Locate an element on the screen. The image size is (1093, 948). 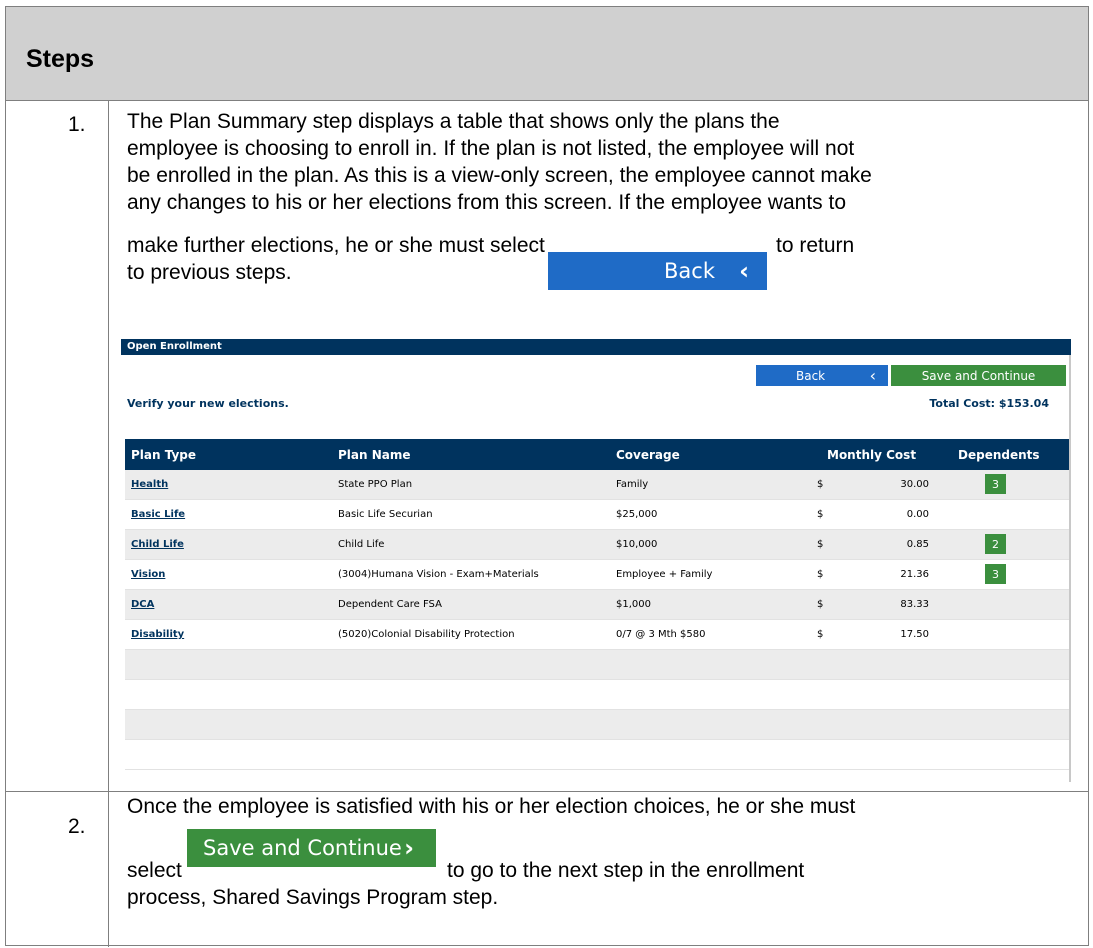
monthly-cost: 30.00 is located at coordinates (914, 484).